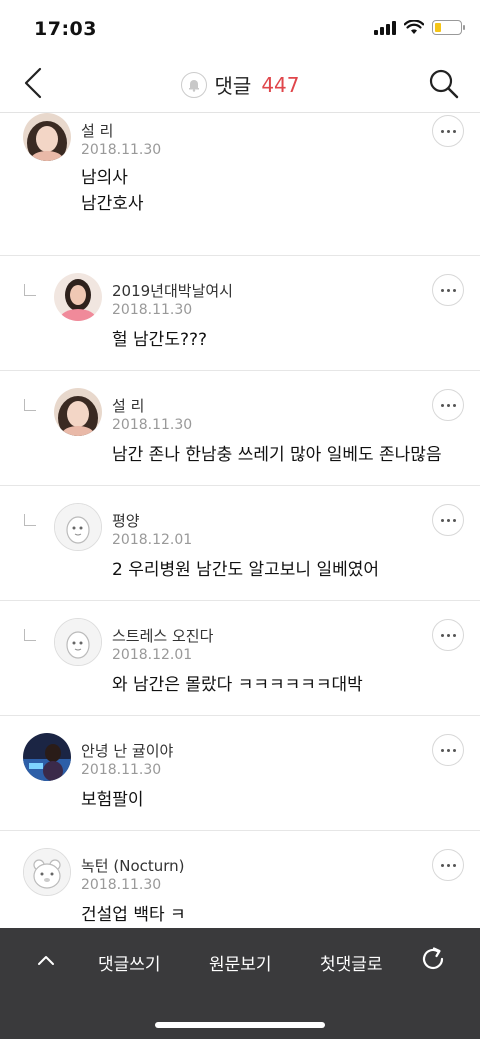 The height and width of the screenshot is (1039, 480). What do you see at coordinates (240, 543) in the screenshot?
I see `comment-item: 평양 2018.12.01 2 우리병원 남간도 알고보니 일베였어` at bounding box center [240, 543].